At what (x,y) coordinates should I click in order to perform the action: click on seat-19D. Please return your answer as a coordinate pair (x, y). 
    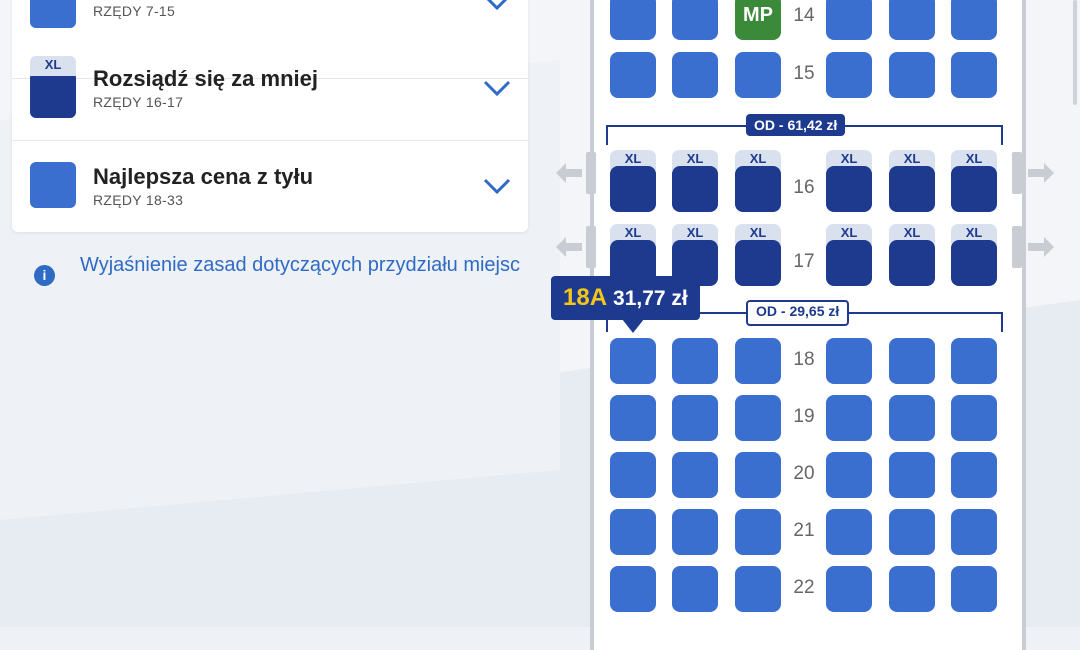
    Looking at the image, I should click on (849, 418).